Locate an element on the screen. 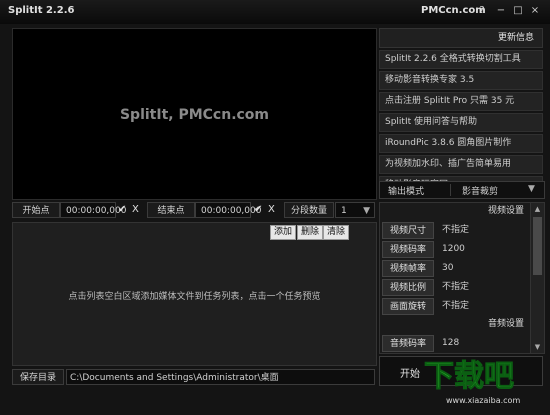 The width and height of the screenshot is (550, 415). news-item: SplitIt 2.2.6 全格式转换切割工具 is located at coordinates (461, 59).